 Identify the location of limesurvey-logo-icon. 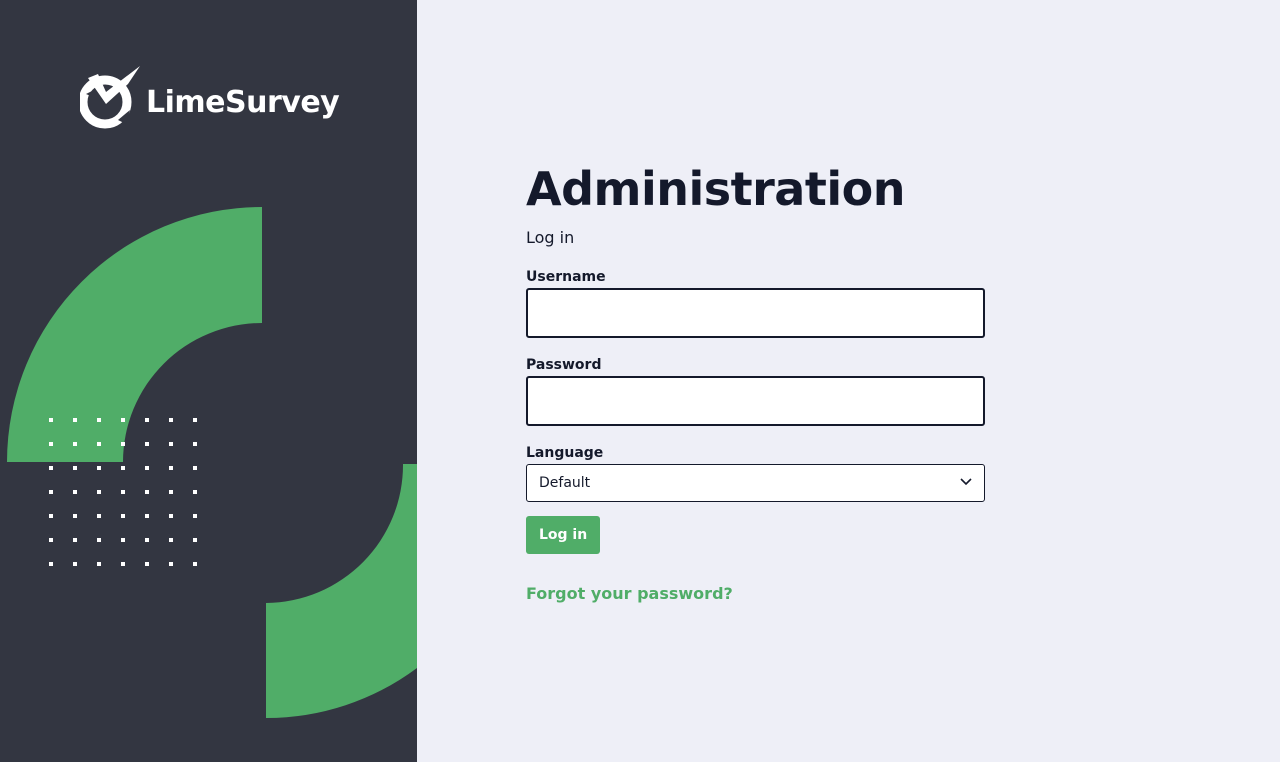
(110, 97).